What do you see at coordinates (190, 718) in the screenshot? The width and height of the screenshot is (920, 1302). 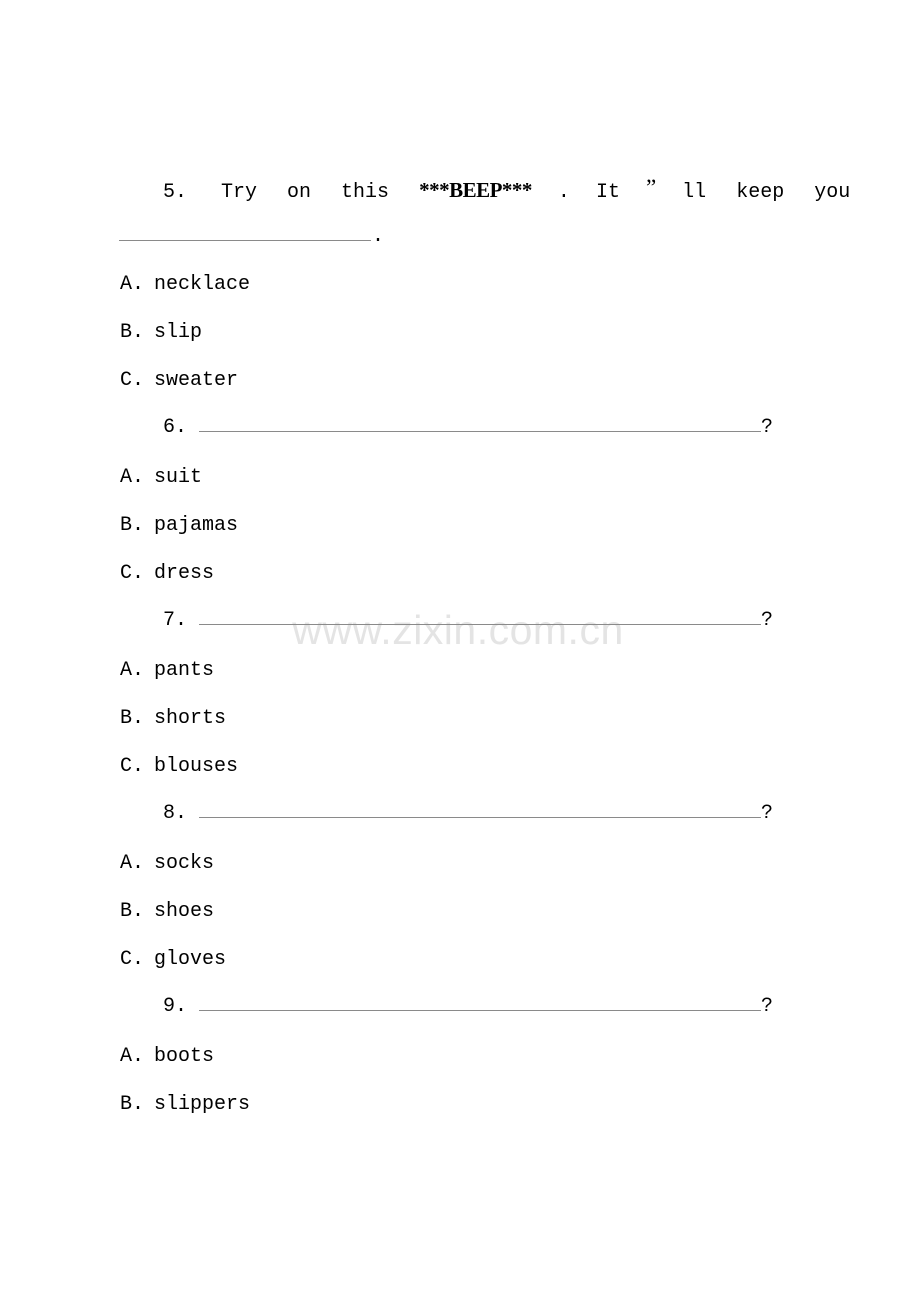 I see `option-text: shorts` at bounding box center [190, 718].